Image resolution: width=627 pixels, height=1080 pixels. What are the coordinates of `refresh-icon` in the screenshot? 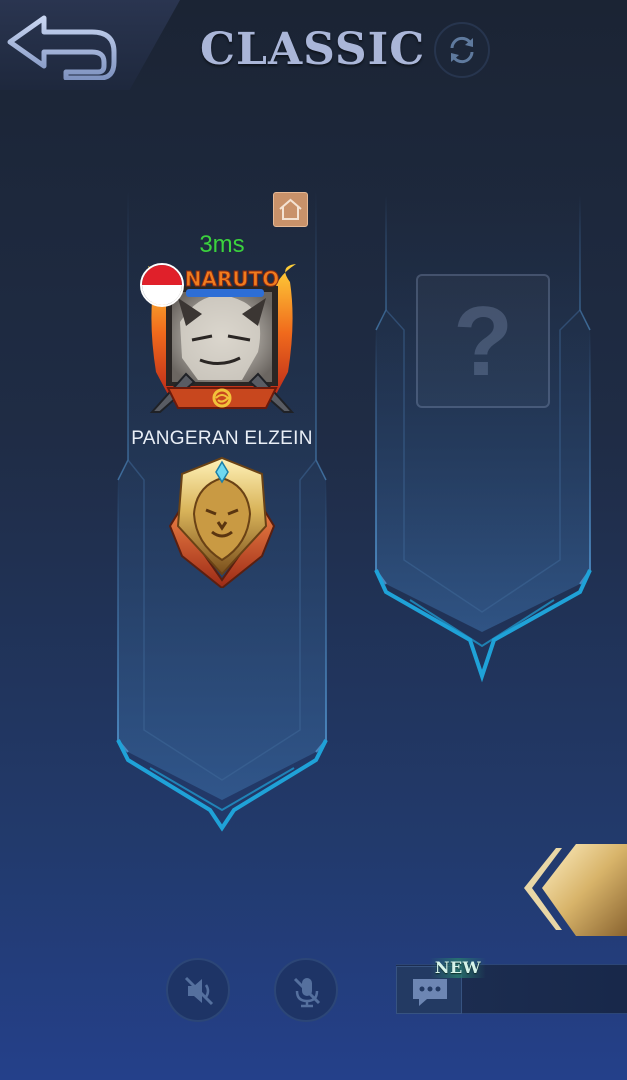 It's located at (462, 50).